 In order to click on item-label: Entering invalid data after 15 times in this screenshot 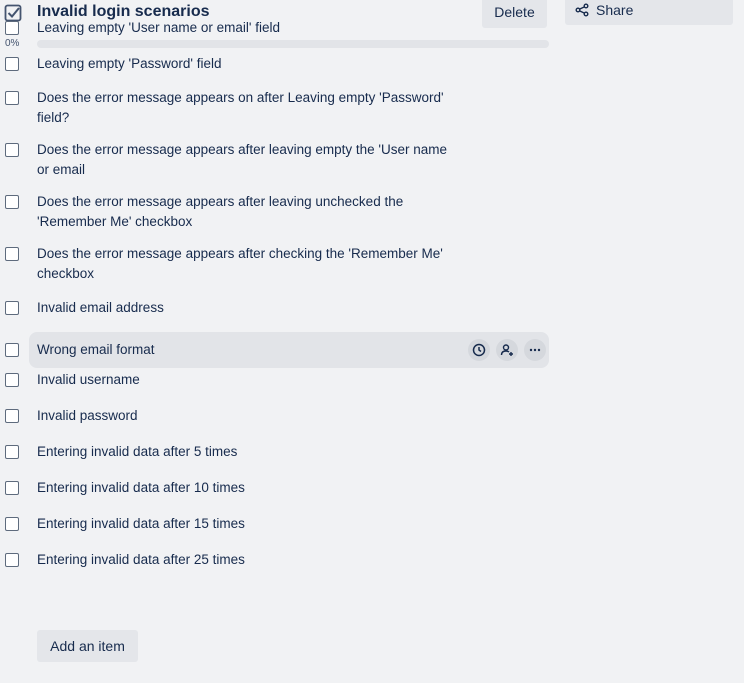, I will do `click(247, 524)`.